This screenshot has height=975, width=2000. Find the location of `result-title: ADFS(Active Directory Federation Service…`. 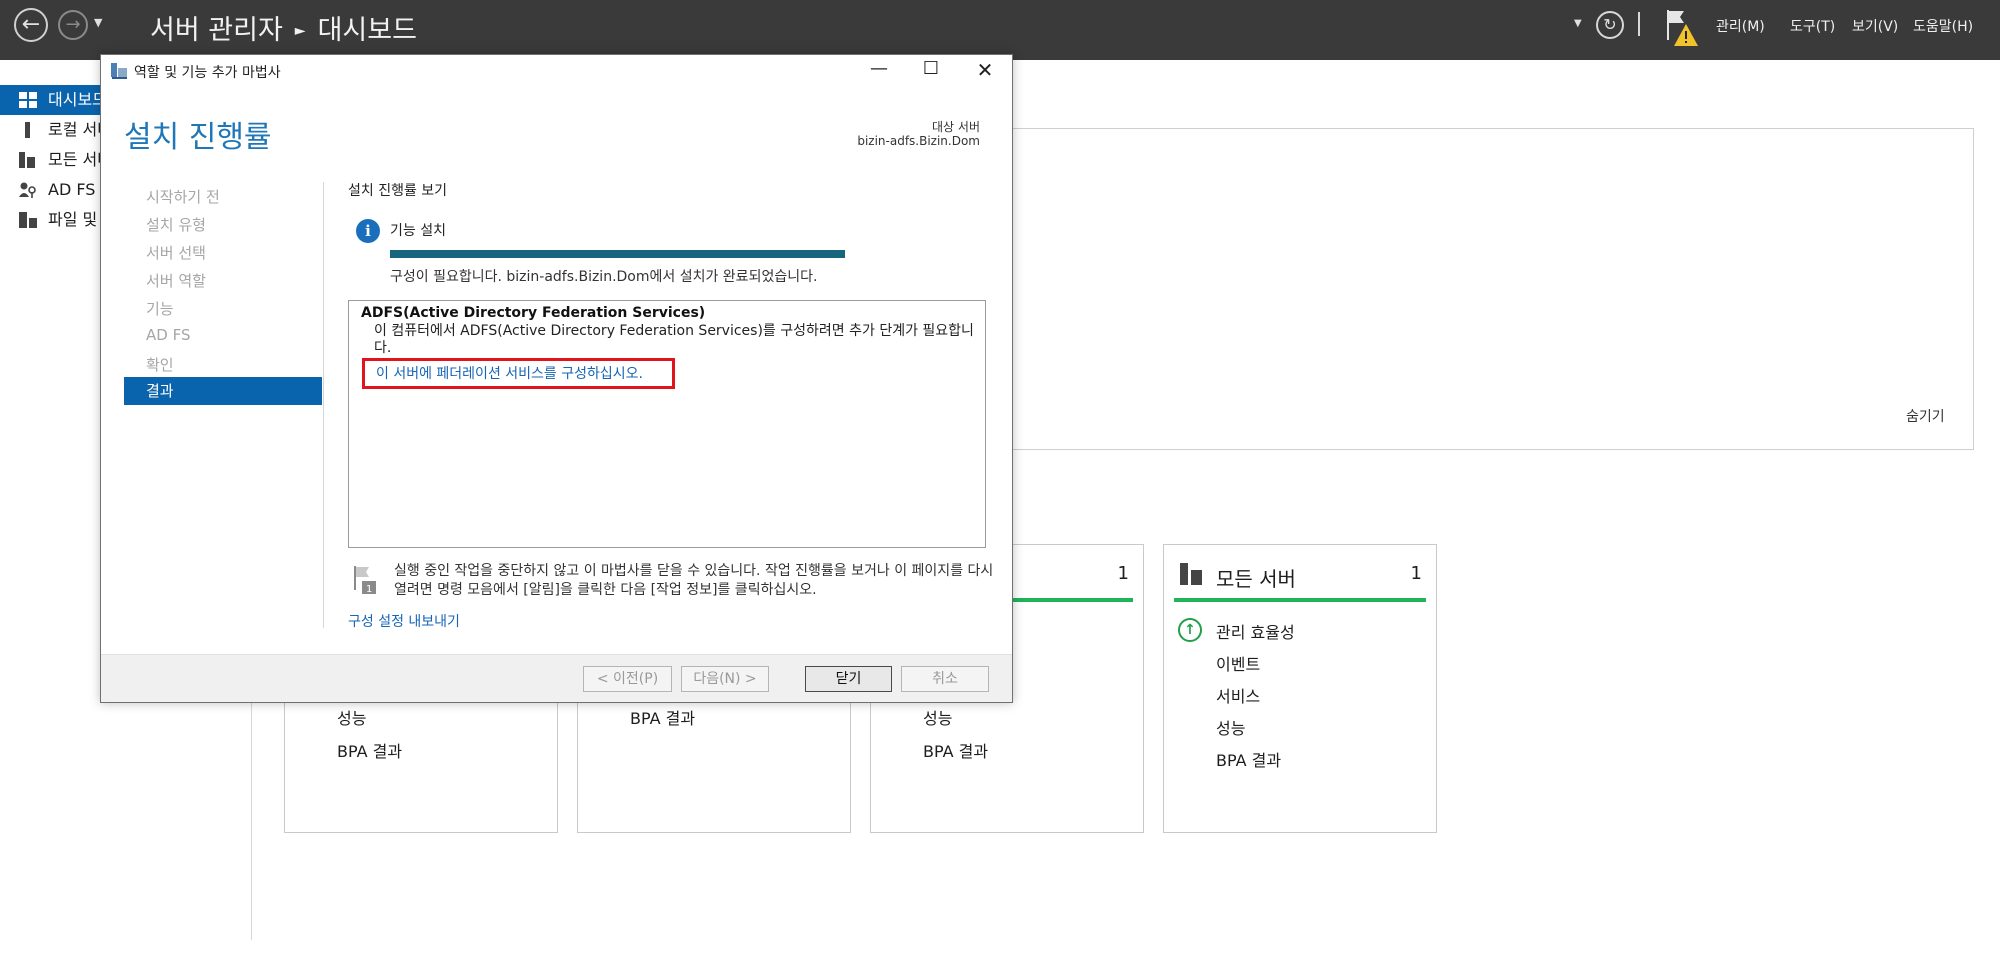

result-title: ADFS(Active Directory Federation Service… is located at coordinates (533, 313).